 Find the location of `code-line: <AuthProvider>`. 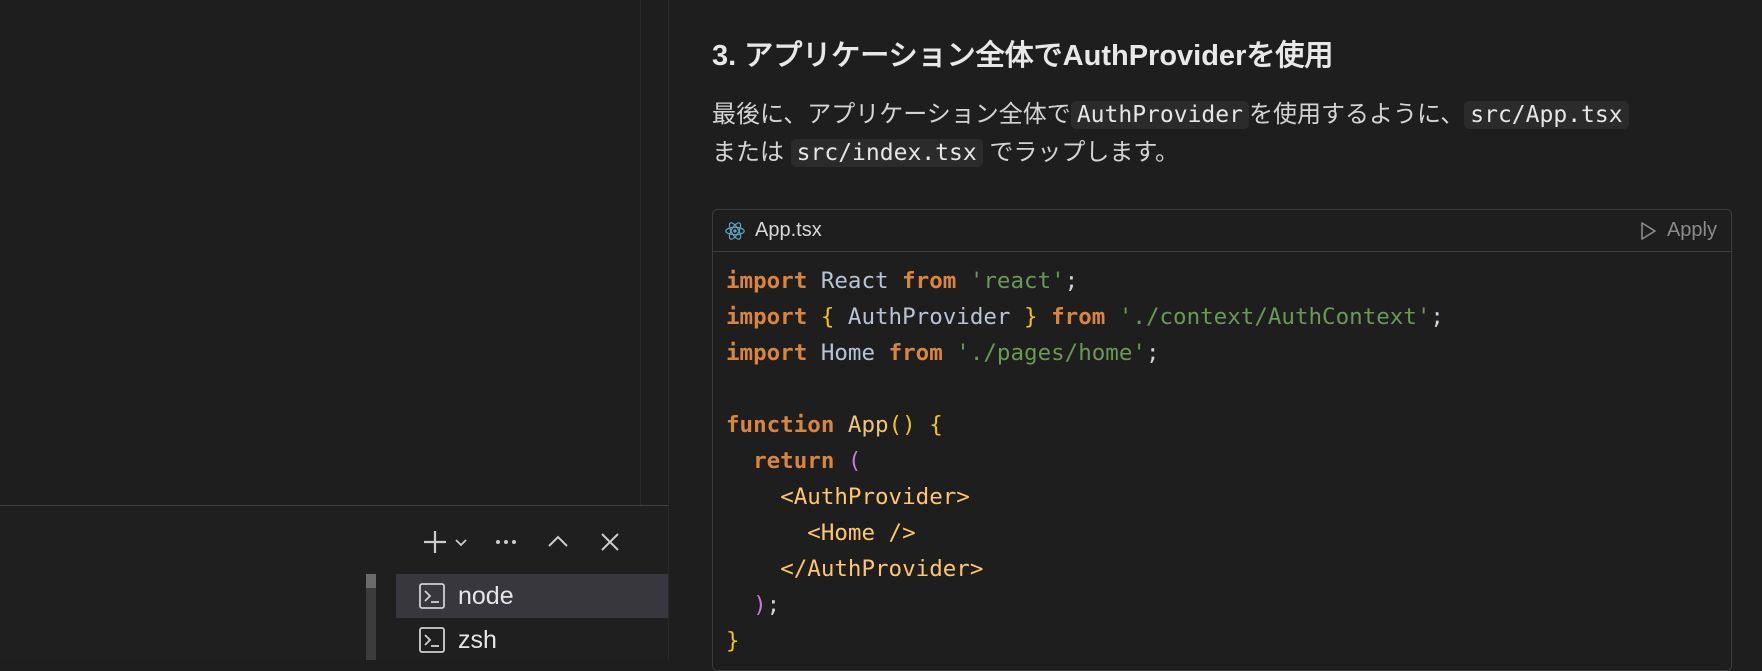

code-line: <AuthProvider> is located at coordinates (1228, 497).